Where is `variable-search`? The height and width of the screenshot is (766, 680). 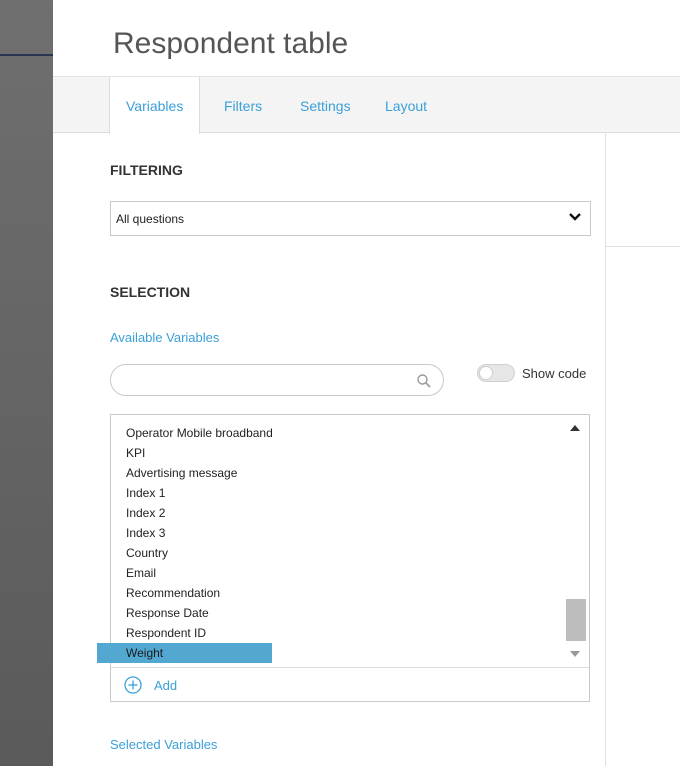
variable-search is located at coordinates (277, 380).